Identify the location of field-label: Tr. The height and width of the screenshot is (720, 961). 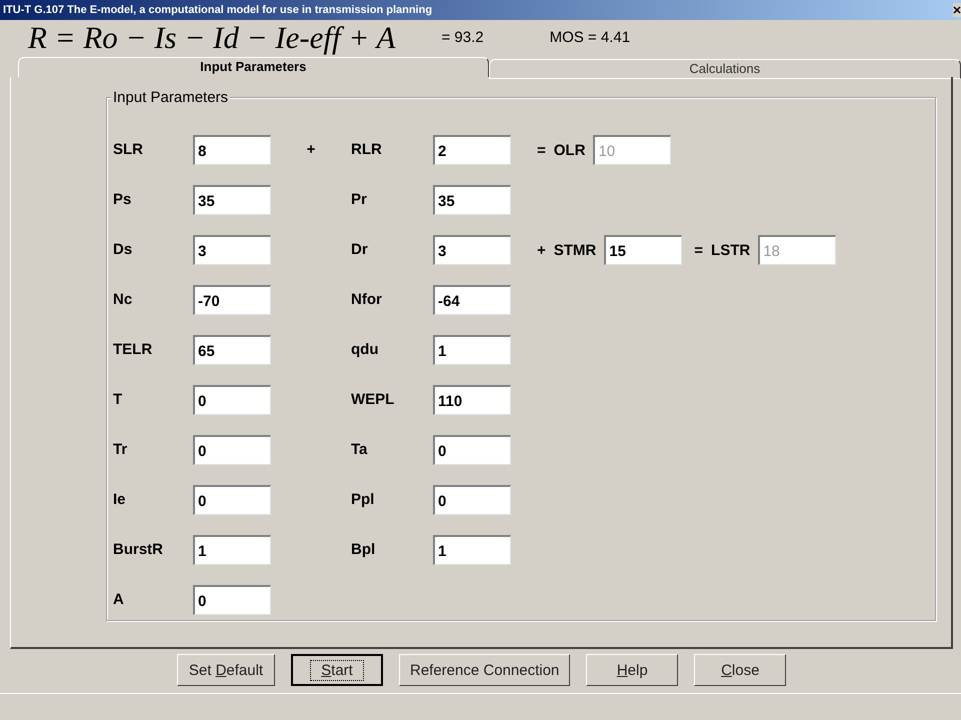
(120, 449).